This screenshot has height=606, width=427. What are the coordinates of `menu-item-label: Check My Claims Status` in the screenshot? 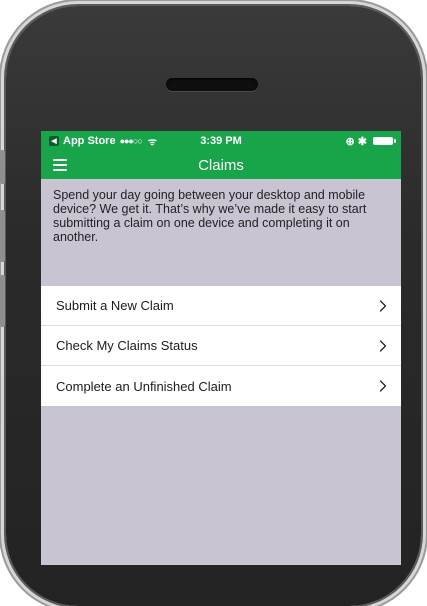 It's located at (127, 345).